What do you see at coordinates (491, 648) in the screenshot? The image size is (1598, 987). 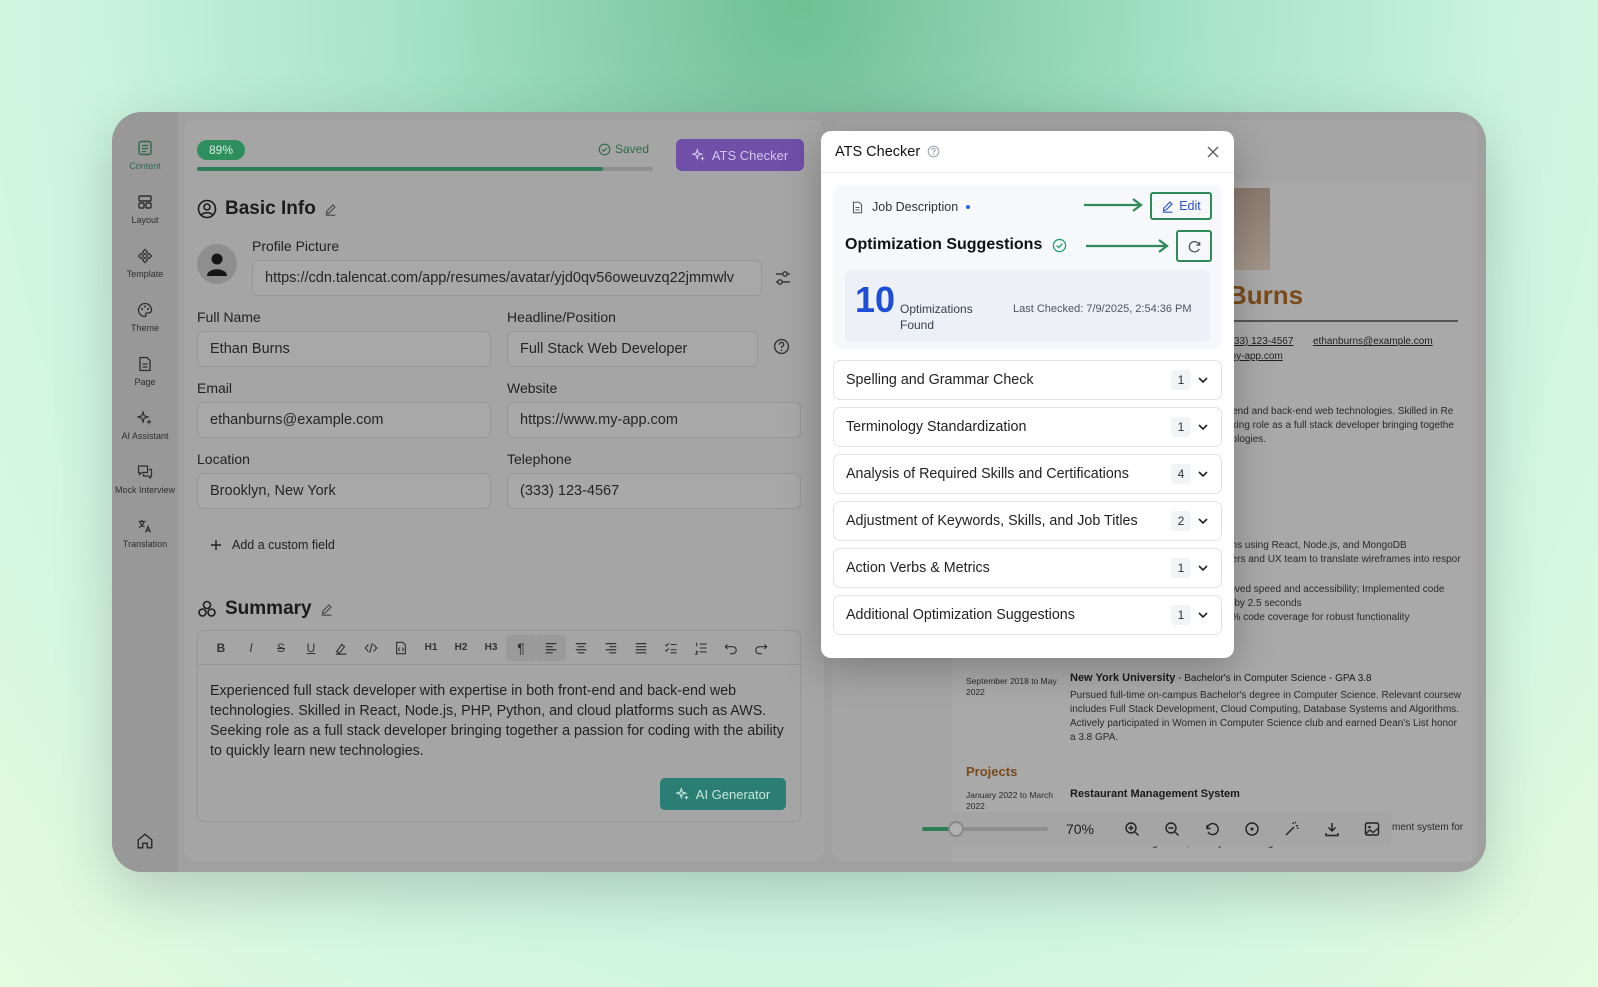 I see `heading-3-button: H3` at bounding box center [491, 648].